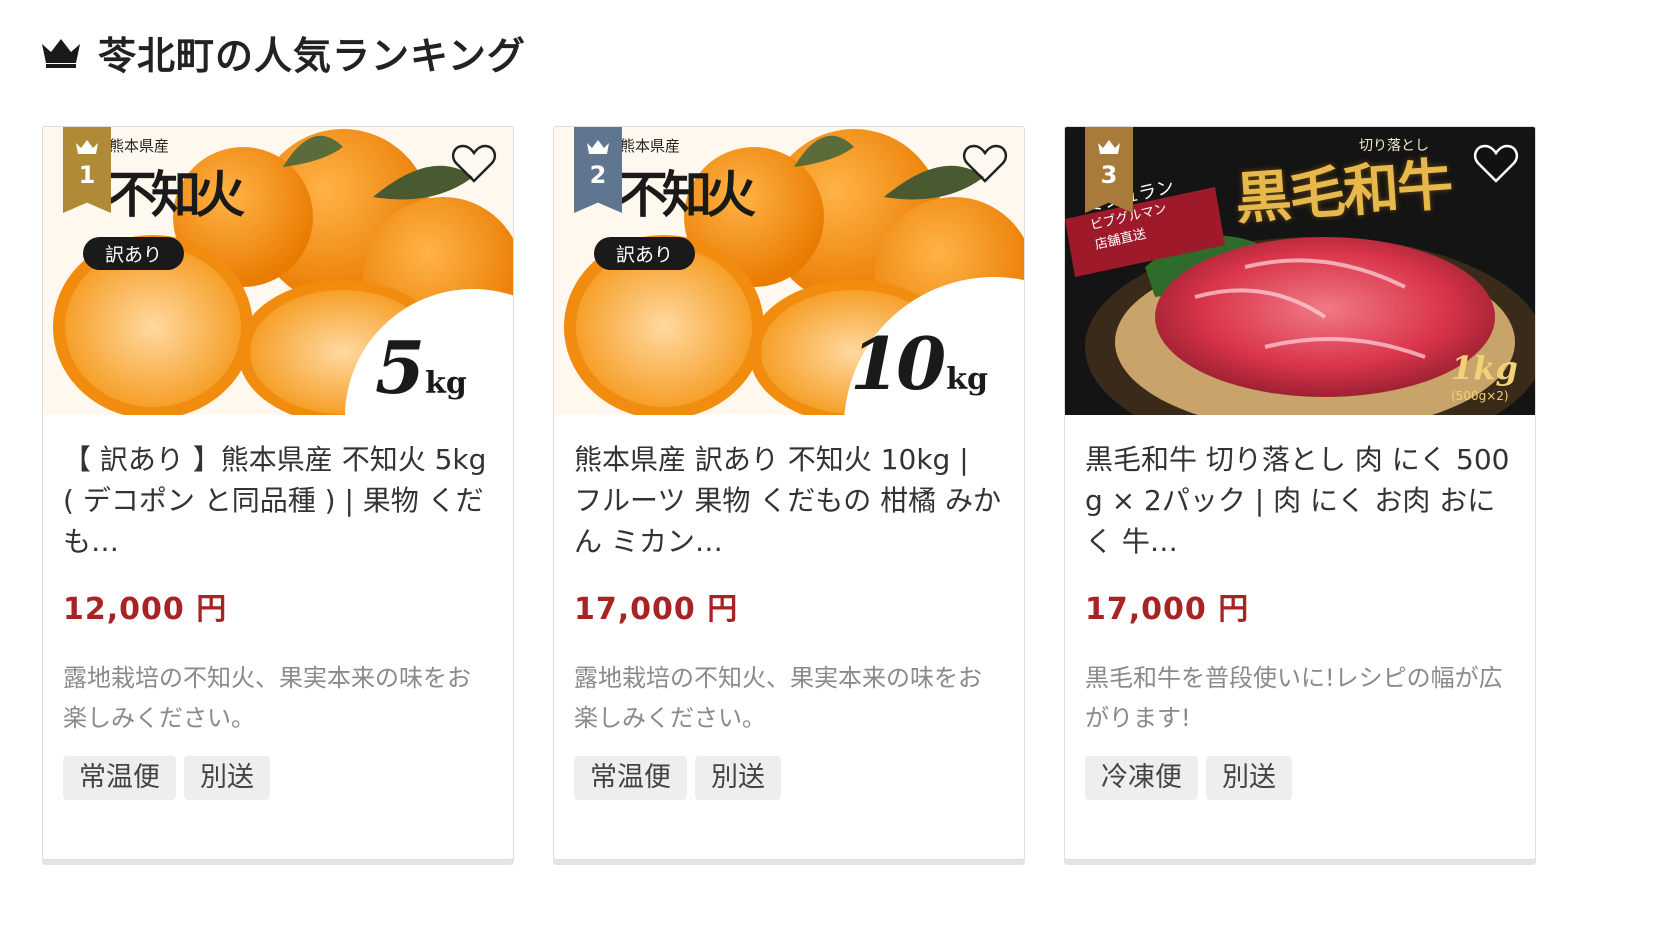 Image resolution: width=1670 pixels, height=938 pixels. I want to click on rank-badge: 2, so click(598, 170).